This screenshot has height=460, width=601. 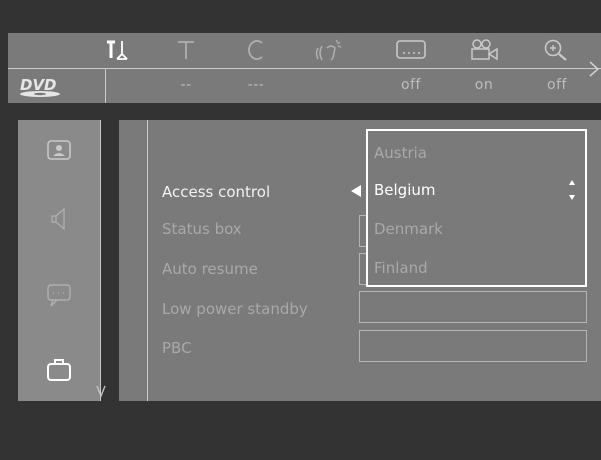 What do you see at coordinates (400, 153) in the screenshot?
I see `country-option-austria: Austria` at bounding box center [400, 153].